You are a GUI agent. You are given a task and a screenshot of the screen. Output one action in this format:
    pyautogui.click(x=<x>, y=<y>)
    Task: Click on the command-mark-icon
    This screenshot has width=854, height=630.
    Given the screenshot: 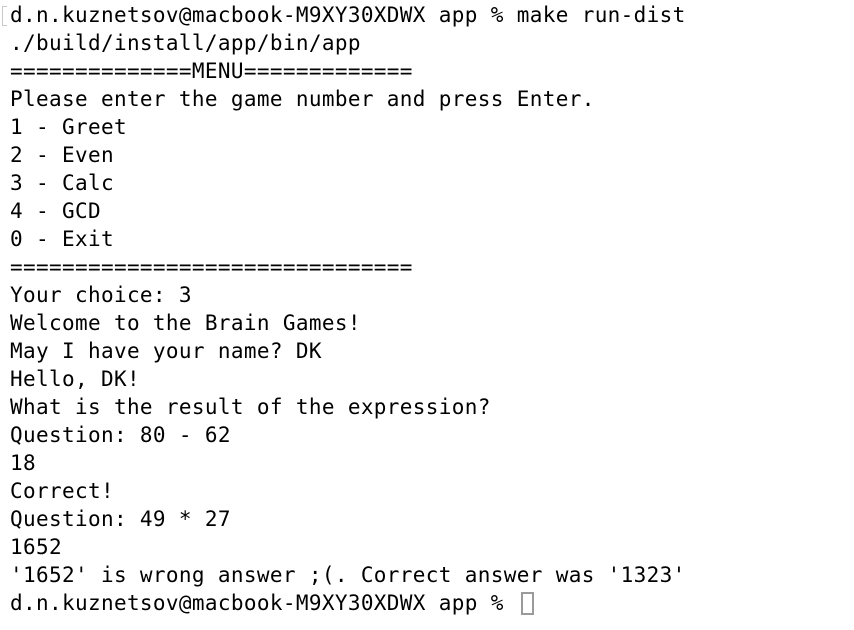 What is the action you would take?
    pyautogui.click(x=4, y=16)
    